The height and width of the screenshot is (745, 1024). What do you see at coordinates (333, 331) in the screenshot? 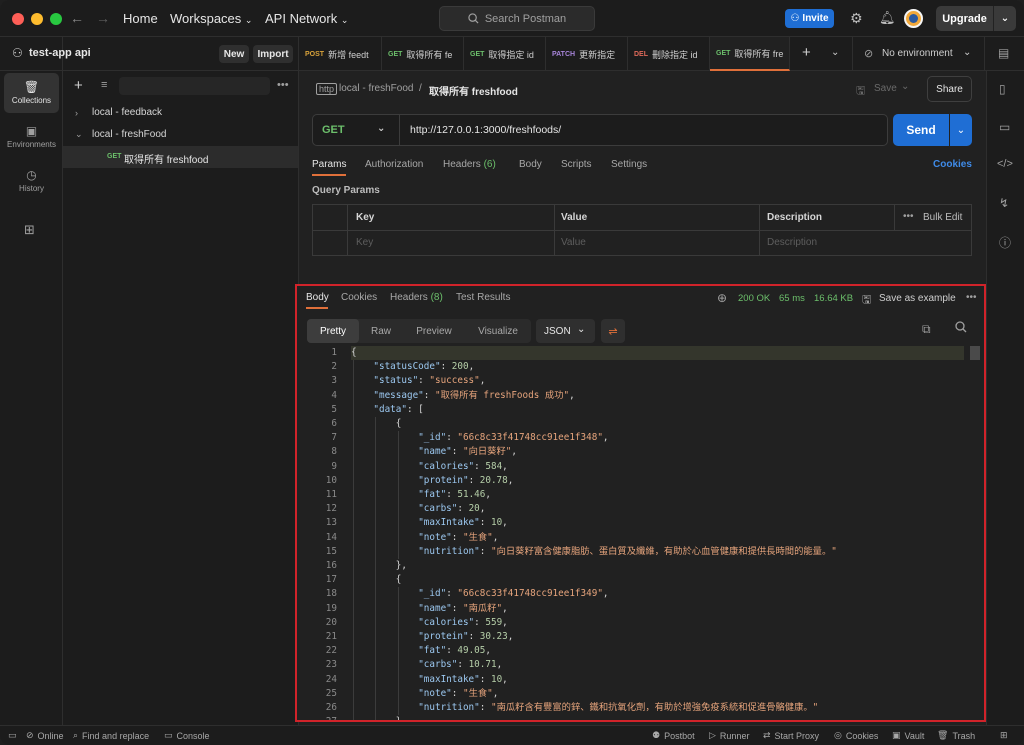
I see `format-pretty: Pretty` at bounding box center [333, 331].